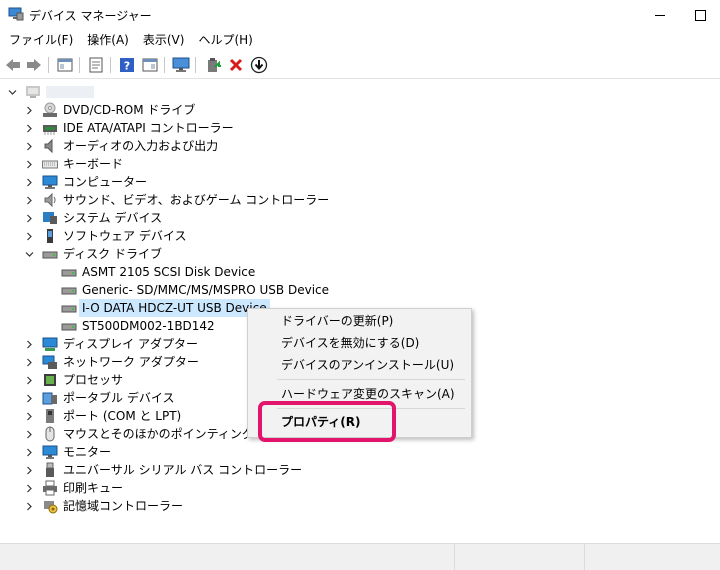 The width and height of the screenshot is (720, 570). Describe the element at coordinates (150, 65) in the screenshot. I see `action-view-icon` at that location.